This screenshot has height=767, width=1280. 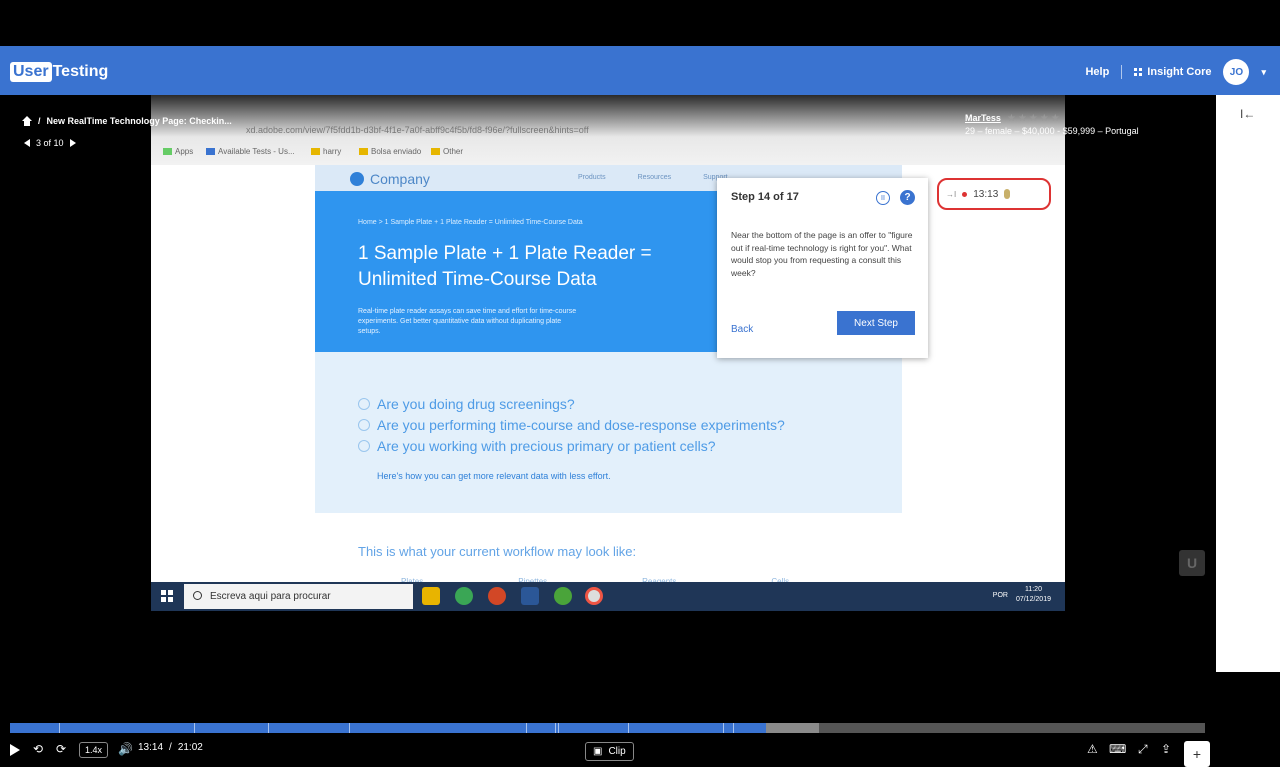 I want to click on header-actions: Help Insight Core JO ▾, so click(x=1175, y=72).